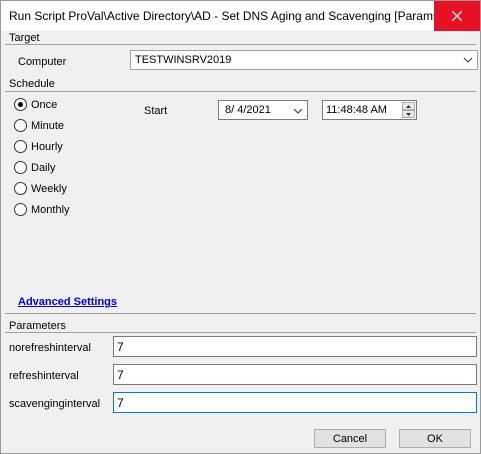  Describe the element at coordinates (20, 209) in the screenshot. I see `radio-monthly-indicator` at that location.